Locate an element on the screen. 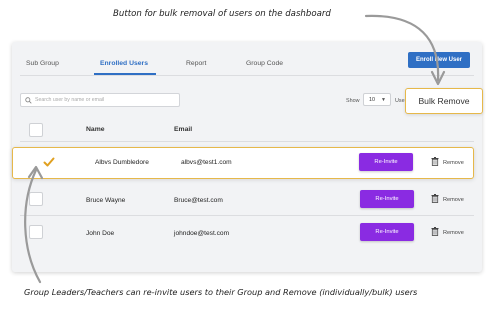  user-email: albvs@test1.com is located at coordinates (206, 162).